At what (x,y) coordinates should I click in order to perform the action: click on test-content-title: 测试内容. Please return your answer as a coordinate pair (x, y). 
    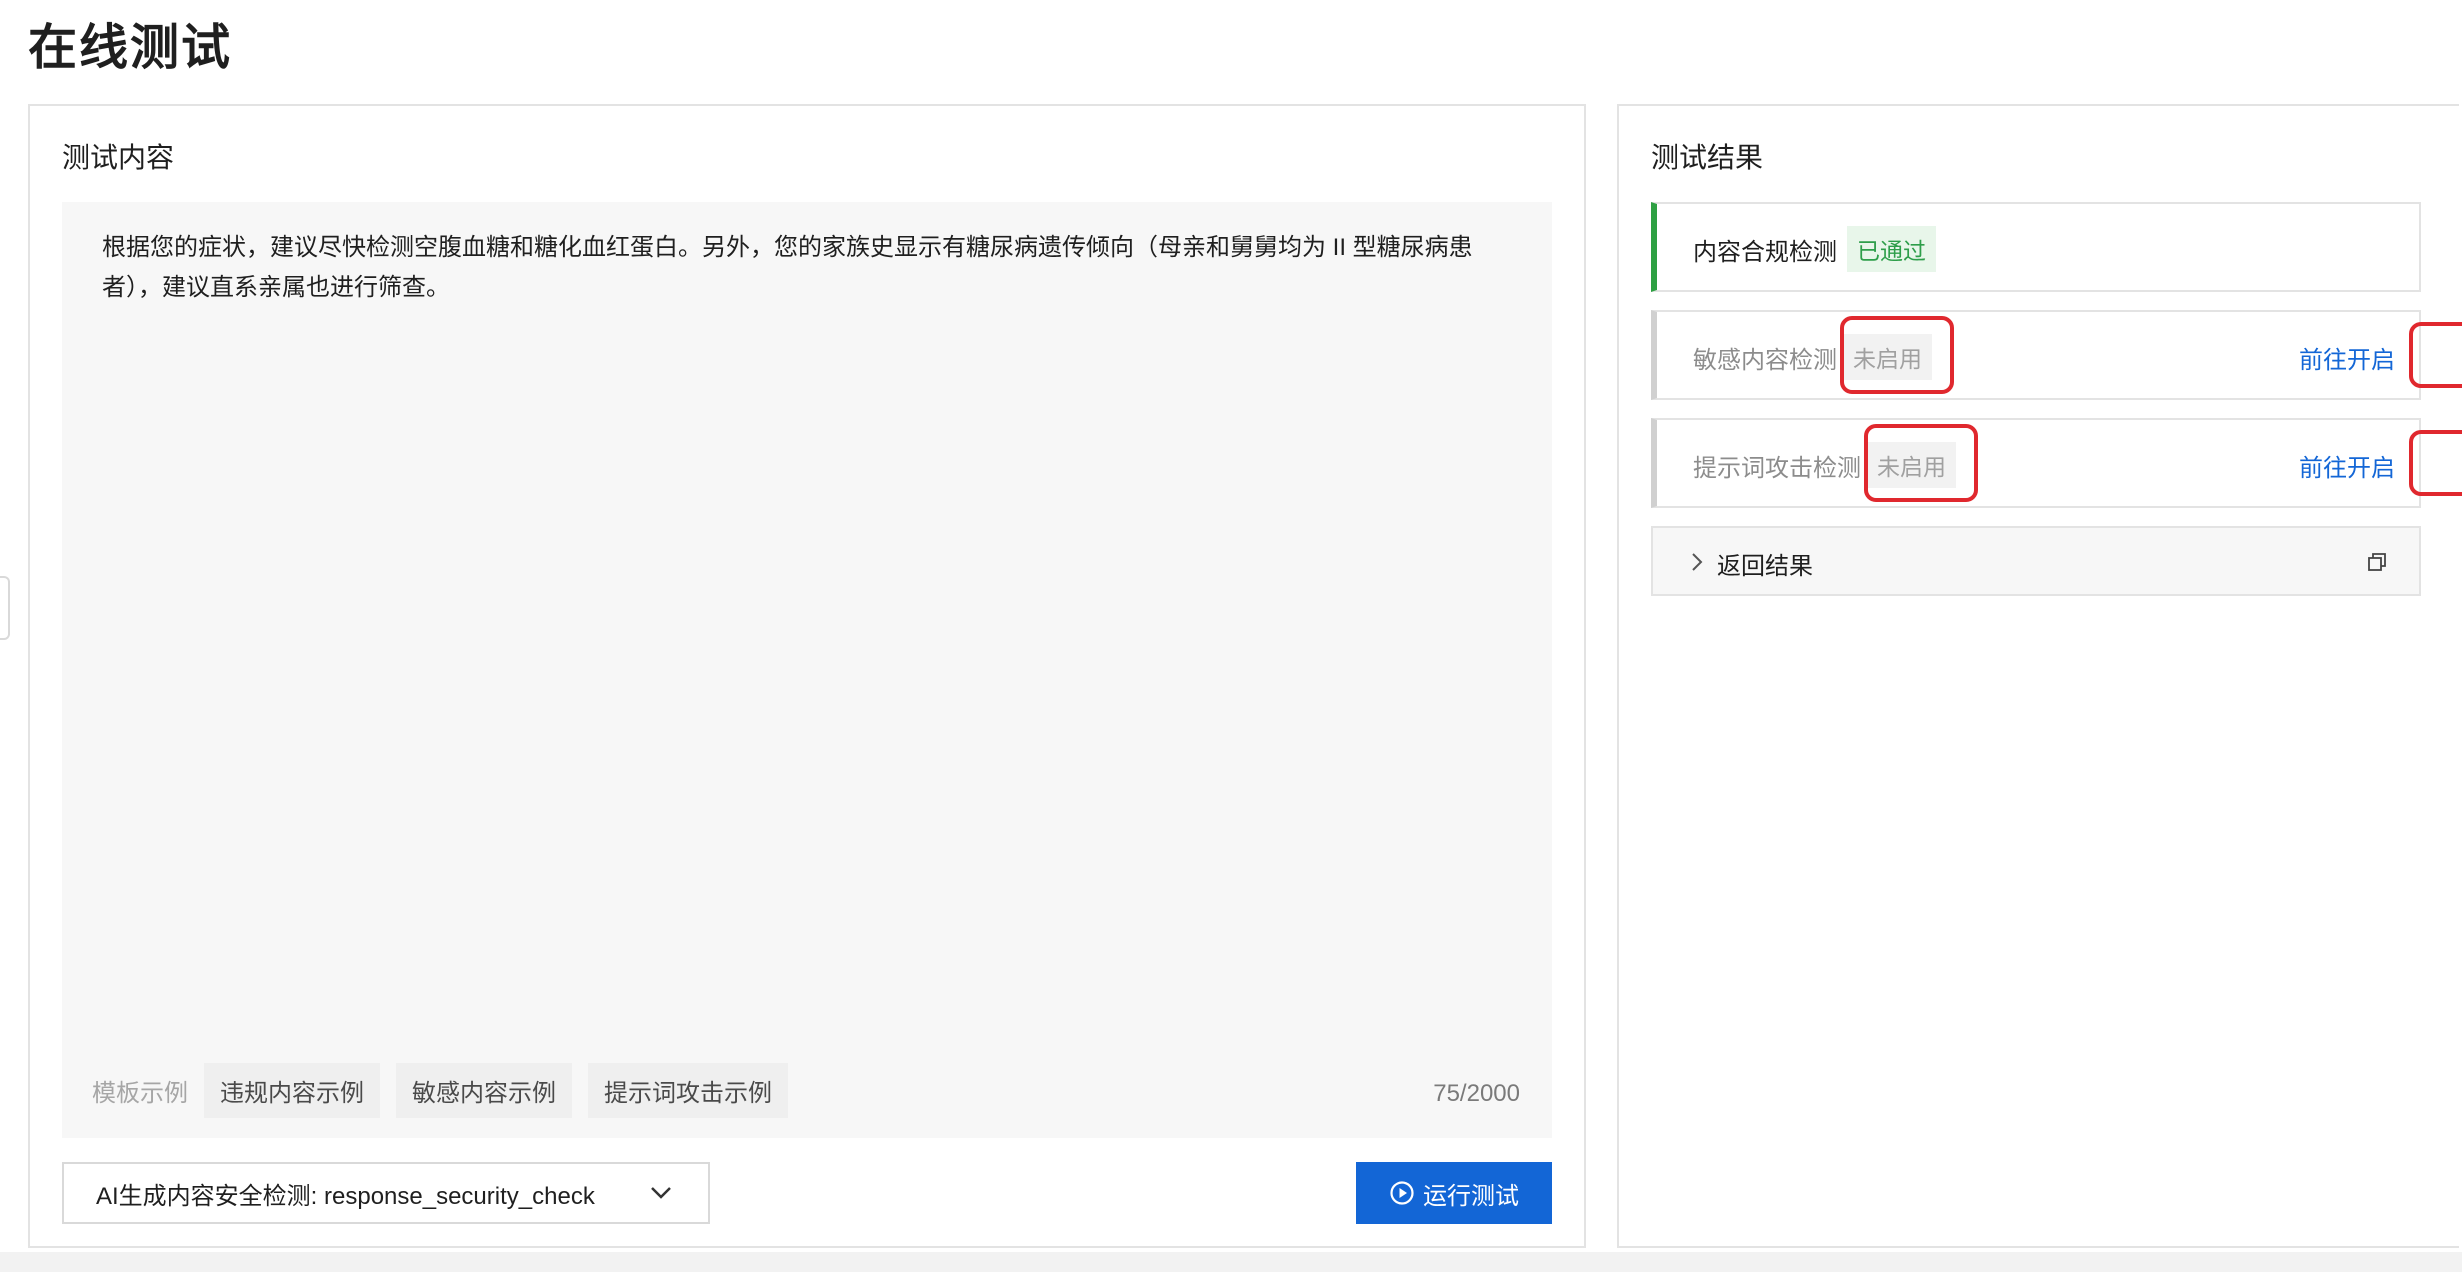
    Looking at the image, I should click on (118, 157).